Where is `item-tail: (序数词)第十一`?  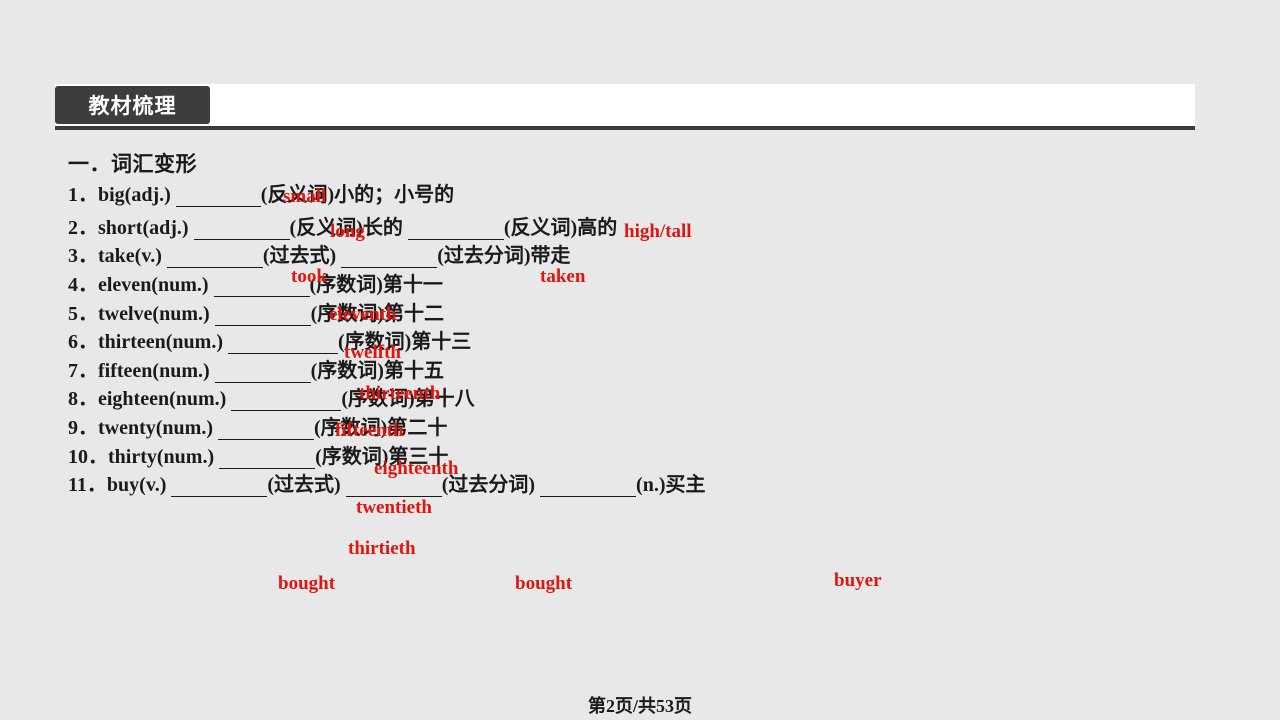
item-tail: (序数词)第十一 is located at coordinates (376, 285).